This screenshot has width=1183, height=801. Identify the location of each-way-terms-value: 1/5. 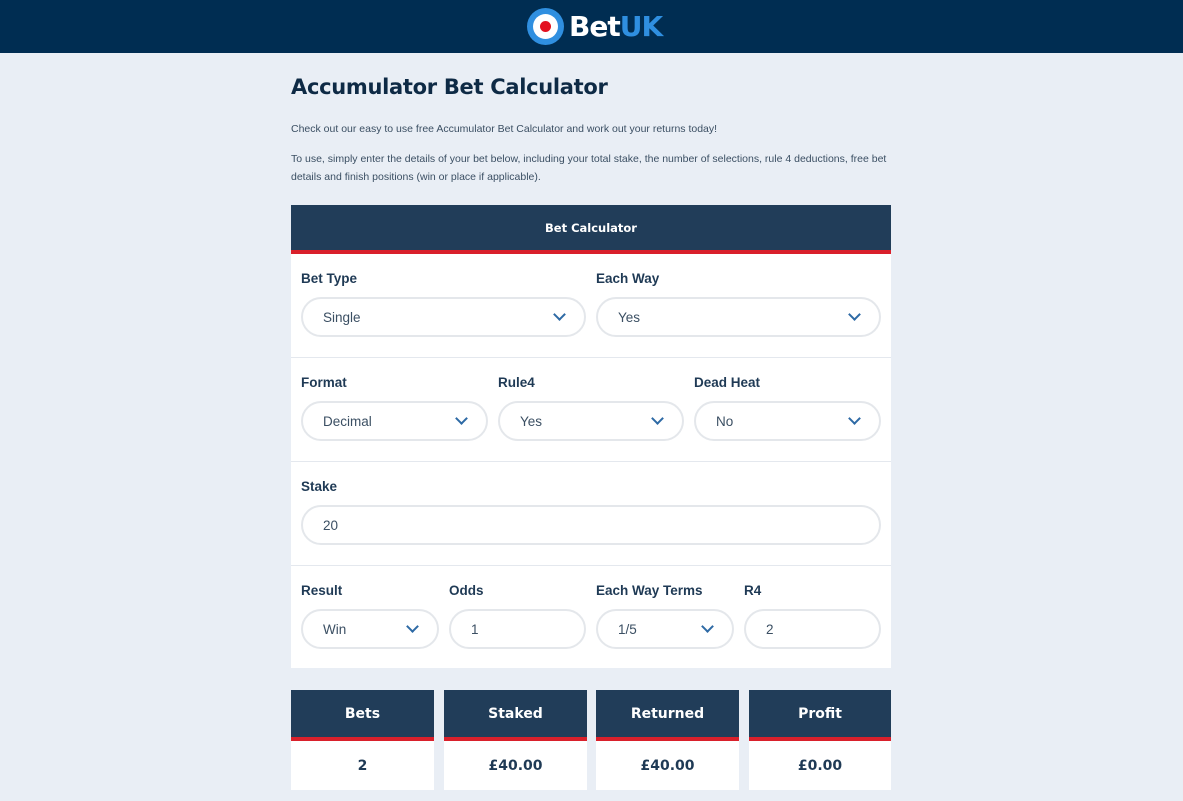
(627, 629).